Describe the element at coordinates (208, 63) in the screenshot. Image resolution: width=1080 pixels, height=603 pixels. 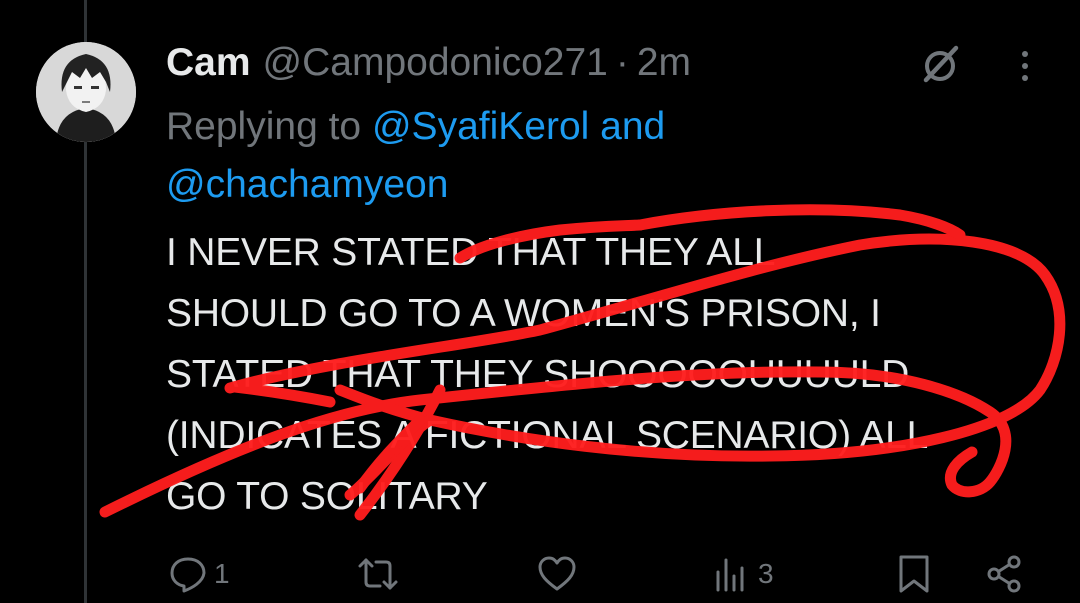
I see `author-name: Cam` at that location.